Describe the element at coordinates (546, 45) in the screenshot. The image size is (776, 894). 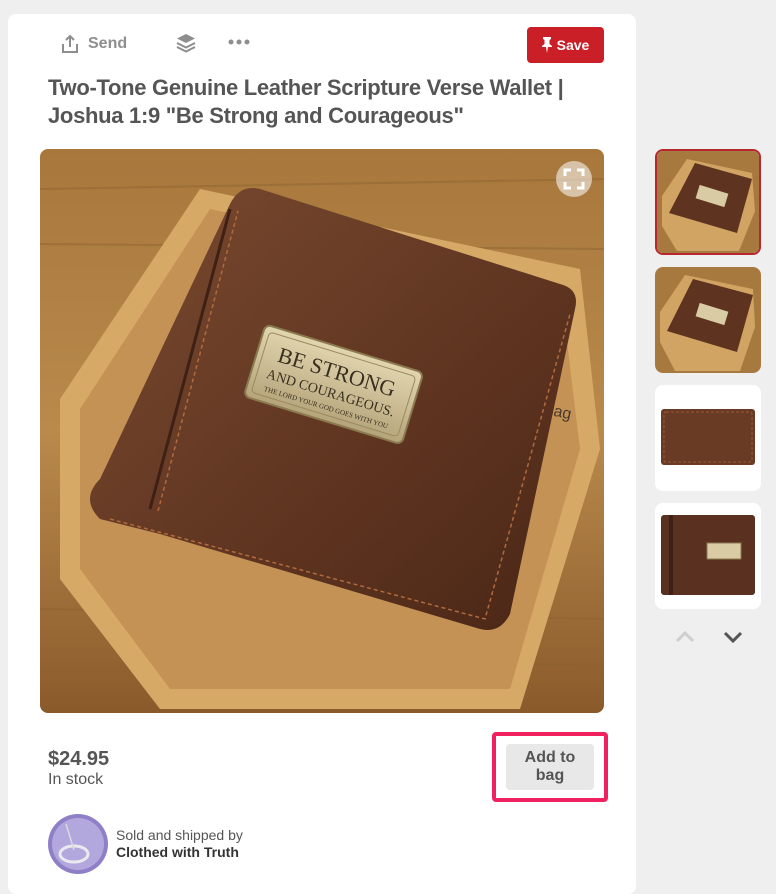
I see `pin-icon` at that location.